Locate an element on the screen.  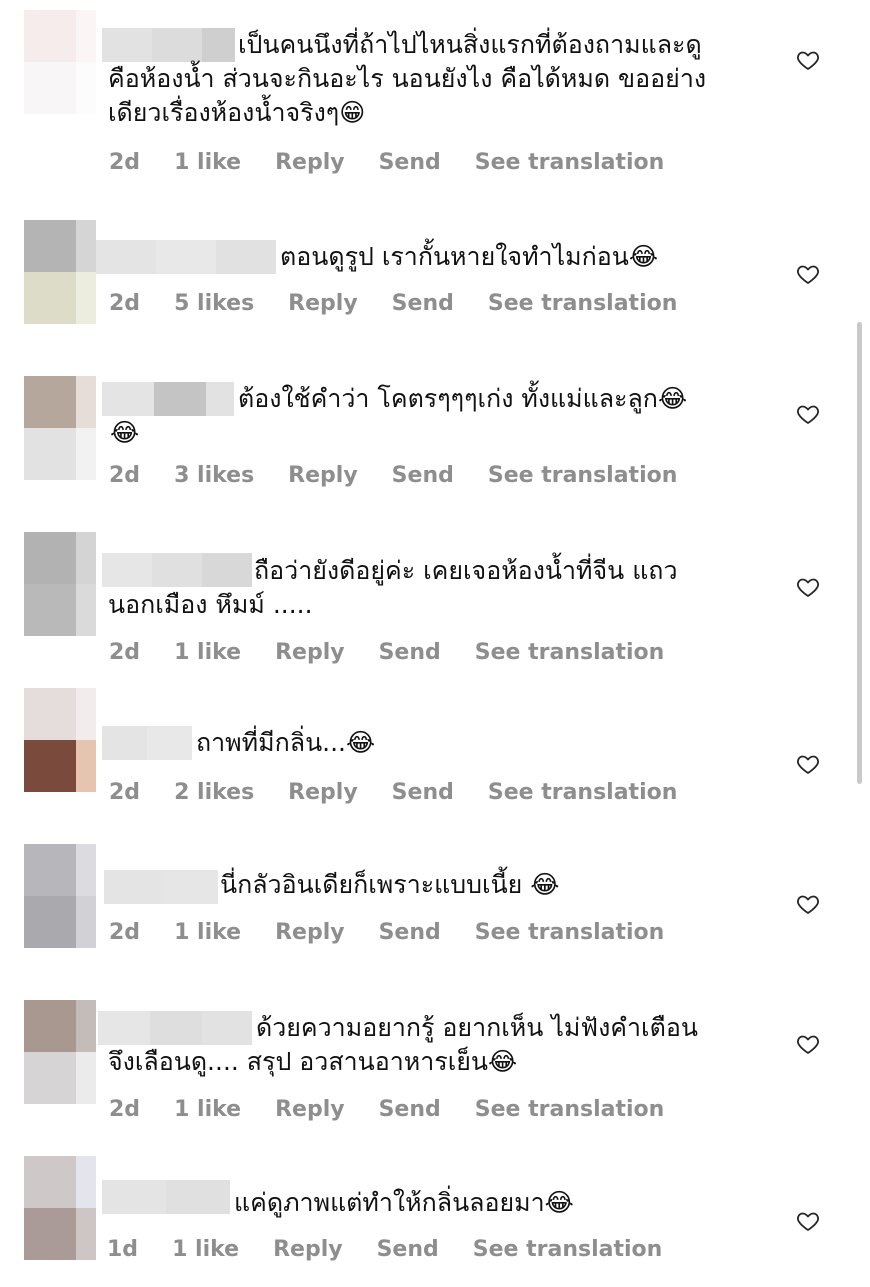
comment-meta: 2d 2 likes Reply Send See translation is located at coordinates (393, 792).